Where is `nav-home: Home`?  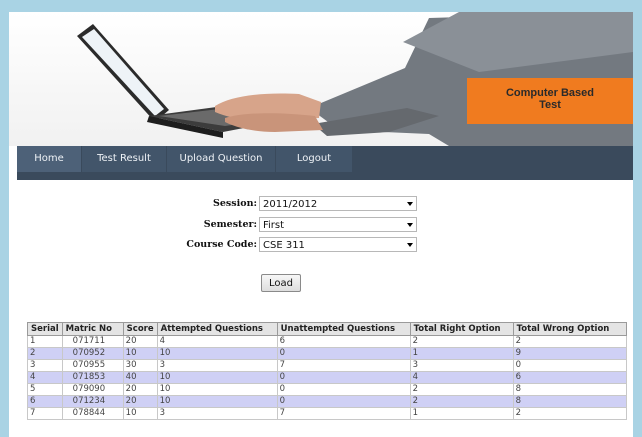 nav-home: Home is located at coordinates (49, 159).